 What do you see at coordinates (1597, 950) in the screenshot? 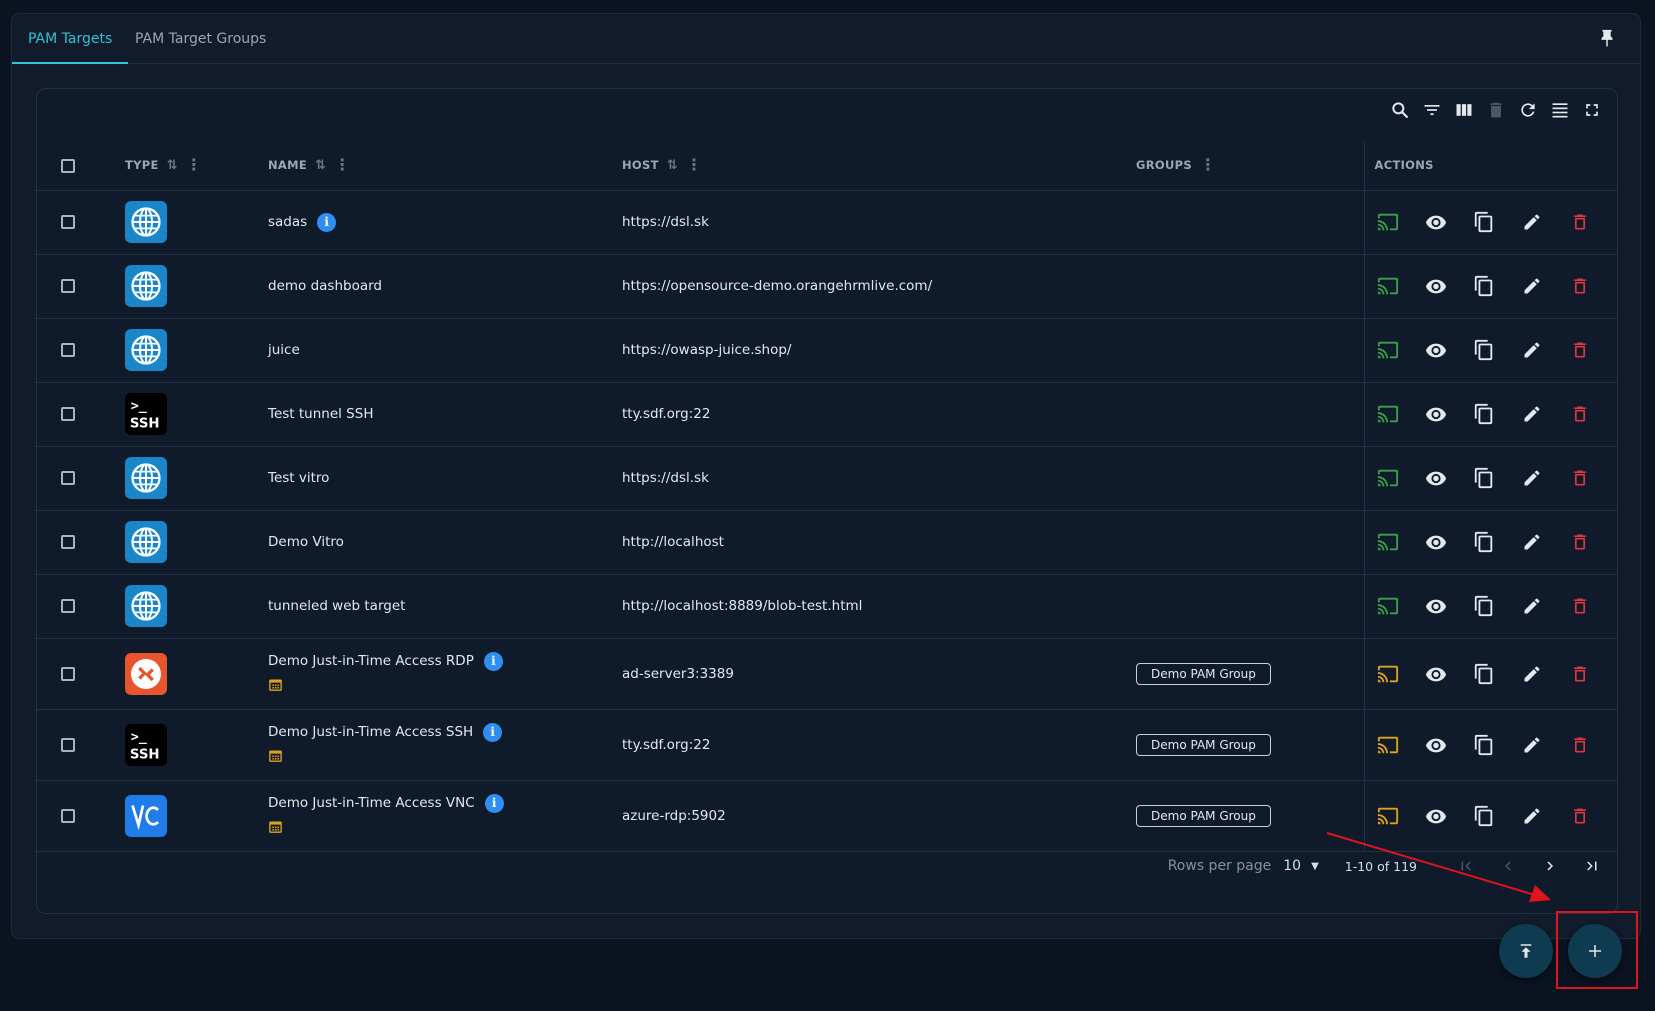
I see `annotation-highlight-box` at bounding box center [1597, 950].